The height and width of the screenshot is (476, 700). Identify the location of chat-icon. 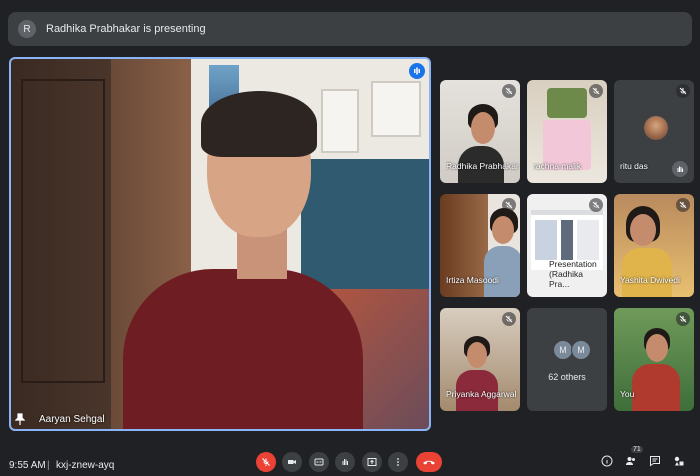
(655, 461).